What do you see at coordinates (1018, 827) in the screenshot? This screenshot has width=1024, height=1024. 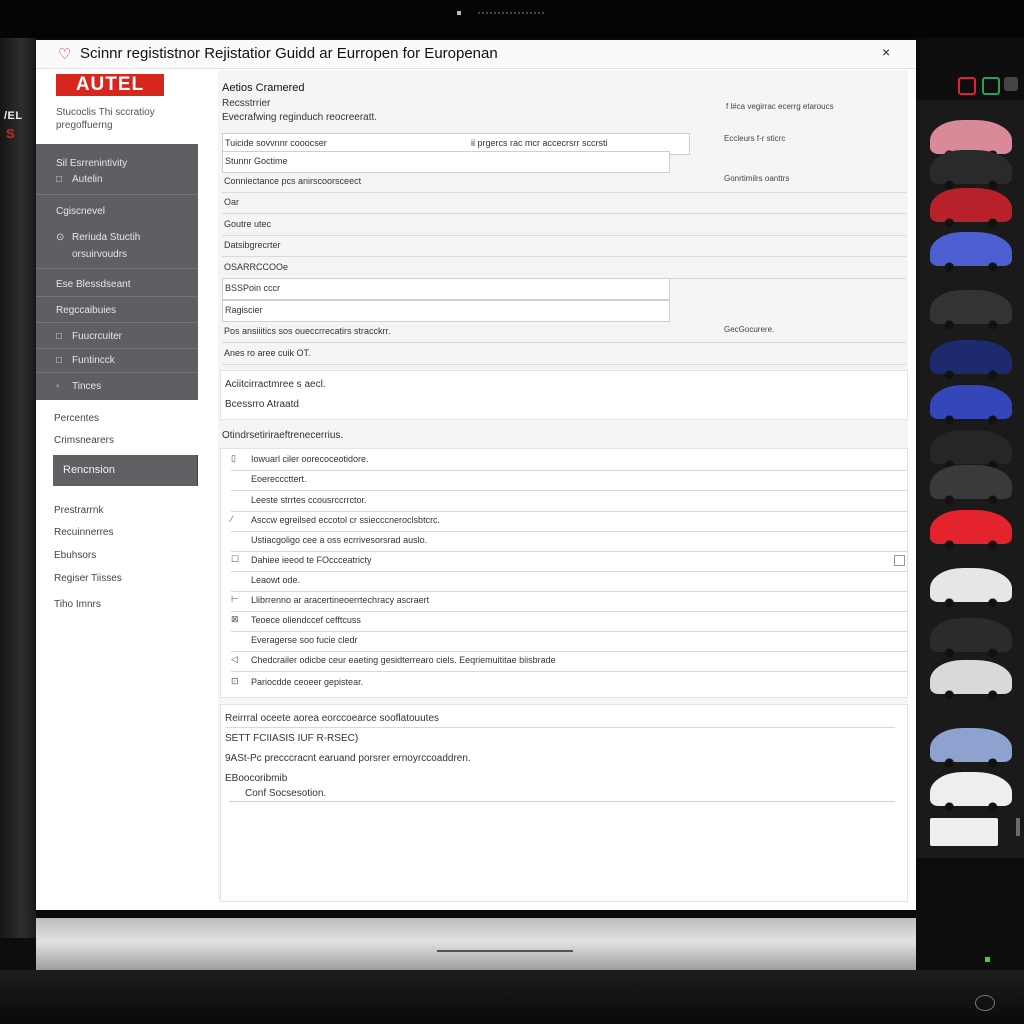 I see `right-panel-tick` at bounding box center [1018, 827].